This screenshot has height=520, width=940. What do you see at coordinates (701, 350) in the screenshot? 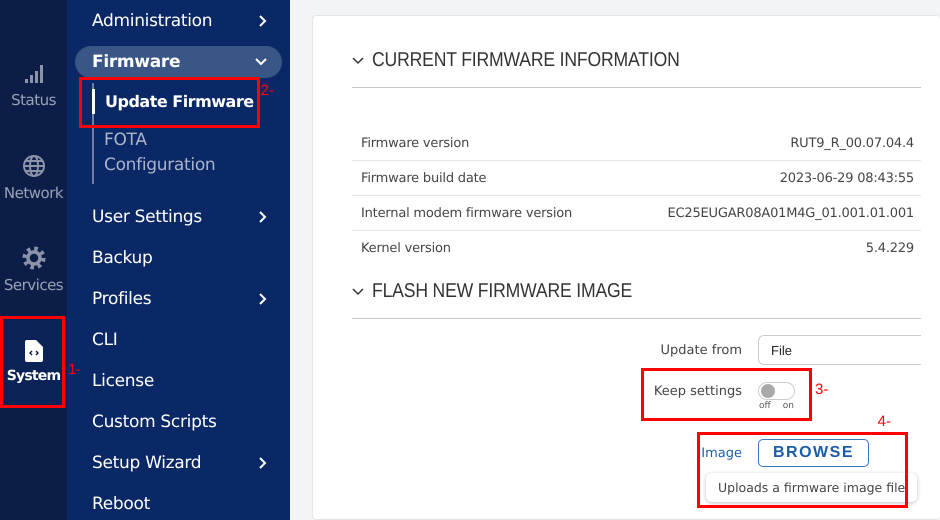
I see `field-label: Update from` at bounding box center [701, 350].